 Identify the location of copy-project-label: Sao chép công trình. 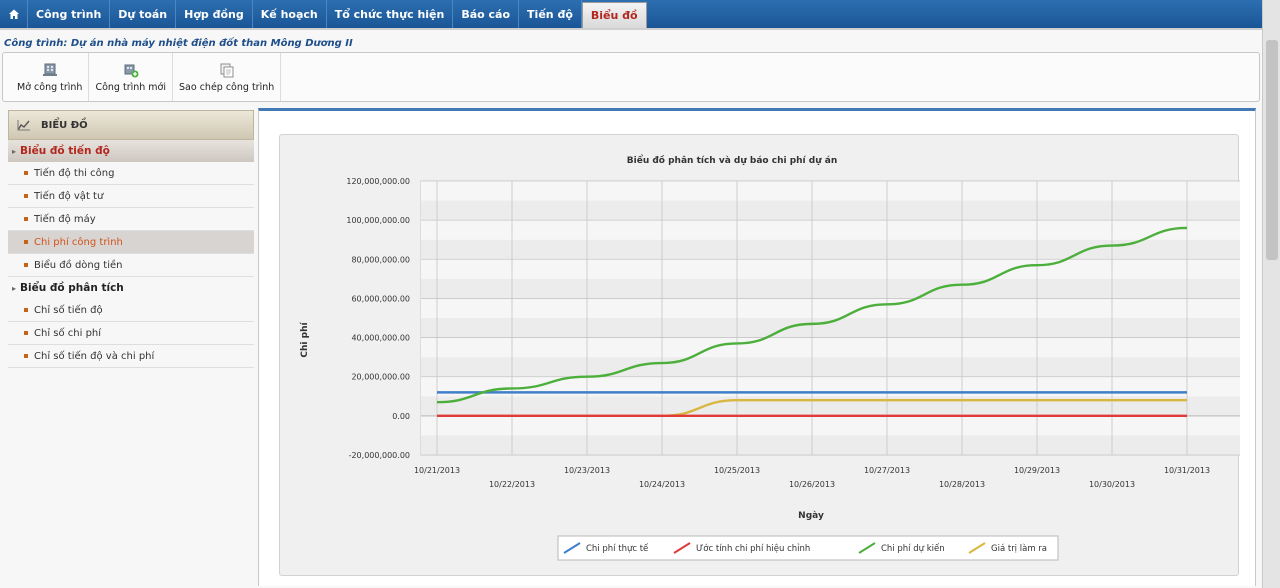
(227, 87).